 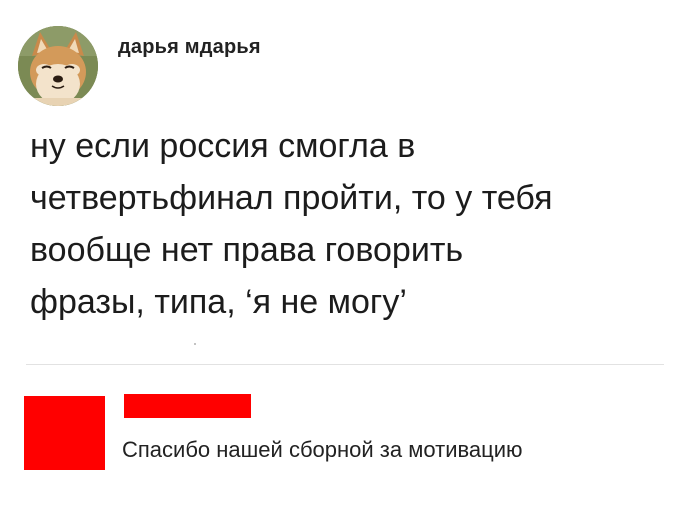 What do you see at coordinates (345, 364) in the screenshot?
I see `divider` at bounding box center [345, 364].